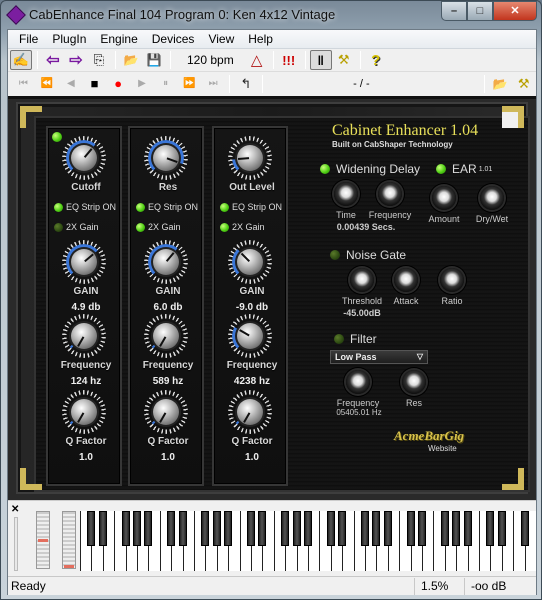 The height and width of the screenshot is (600, 542). What do you see at coordinates (344, 60) in the screenshot?
I see `keyboard-settings-icon: ⚒` at bounding box center [344, 60].